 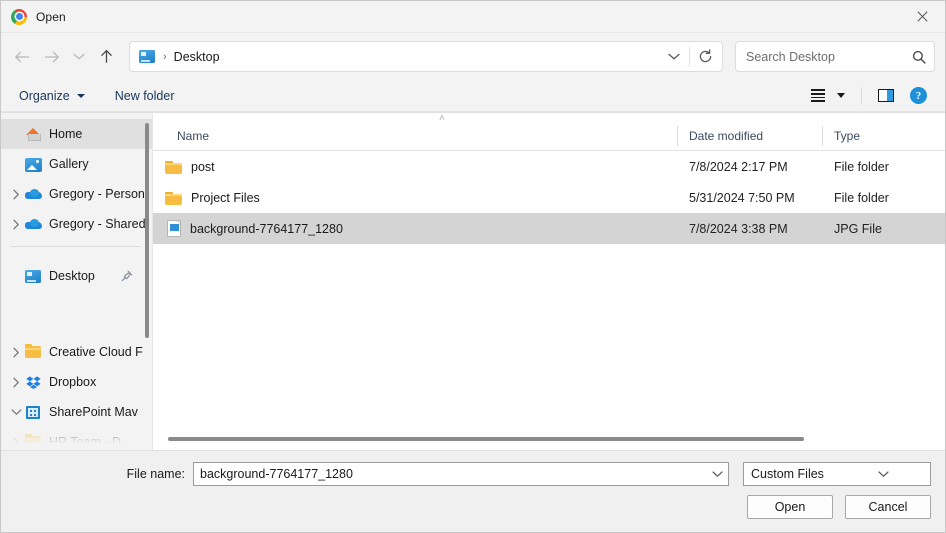 I want to click on file-name-row: File name: Custom Files, so click(x=473, y=474).